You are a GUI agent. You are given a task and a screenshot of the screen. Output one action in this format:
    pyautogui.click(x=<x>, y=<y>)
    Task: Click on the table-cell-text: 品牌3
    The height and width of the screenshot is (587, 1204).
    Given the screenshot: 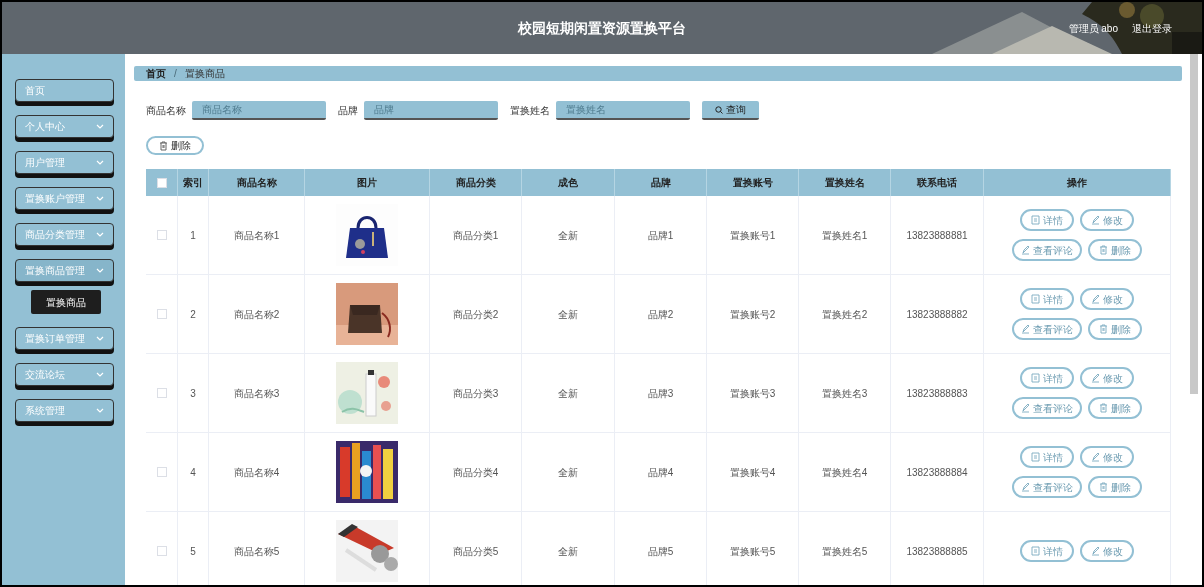 What is the action you would take?
    pyautogui.click(x=660, y=393)
    